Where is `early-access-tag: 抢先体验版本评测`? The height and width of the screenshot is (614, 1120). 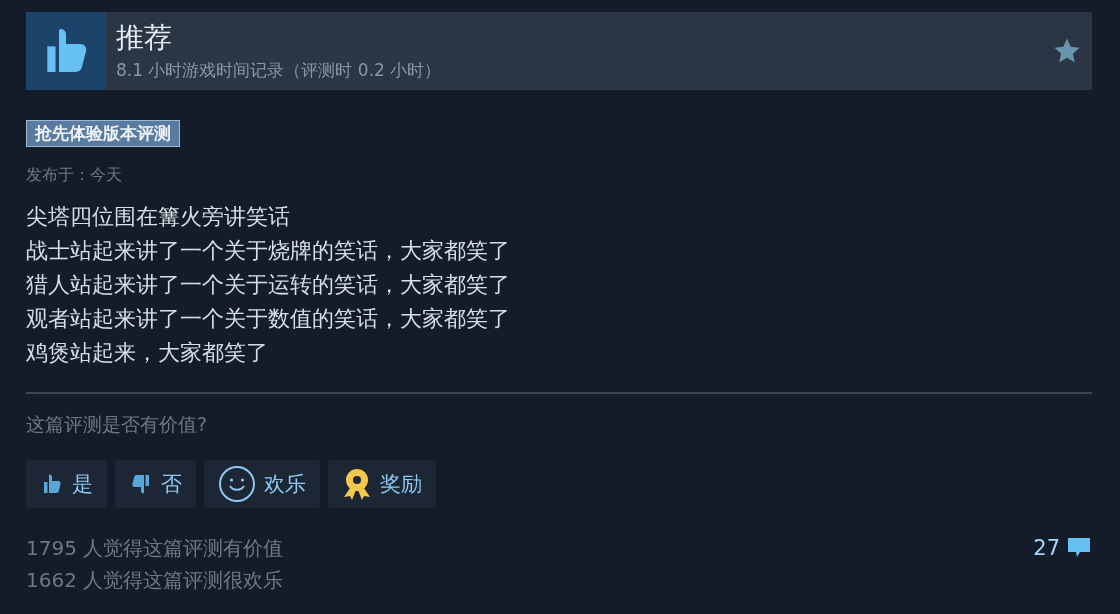 early-access-tag: 抢先体验版本评测 is located at coordinates (103, 133).